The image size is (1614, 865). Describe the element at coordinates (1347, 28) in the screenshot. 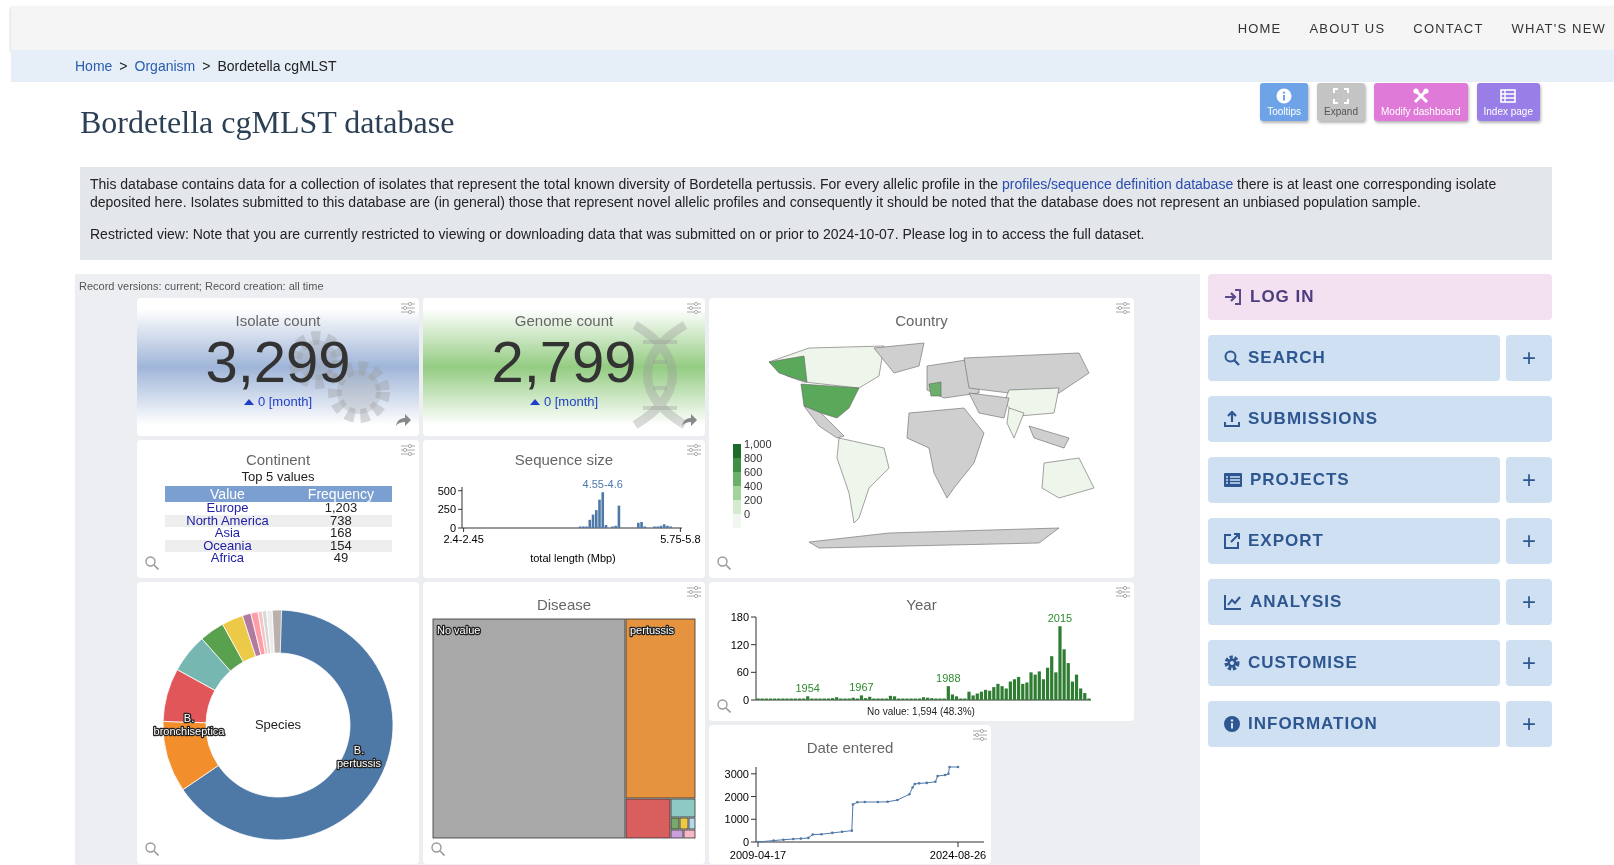

I see `nav-link: ABOUT US` at that location.